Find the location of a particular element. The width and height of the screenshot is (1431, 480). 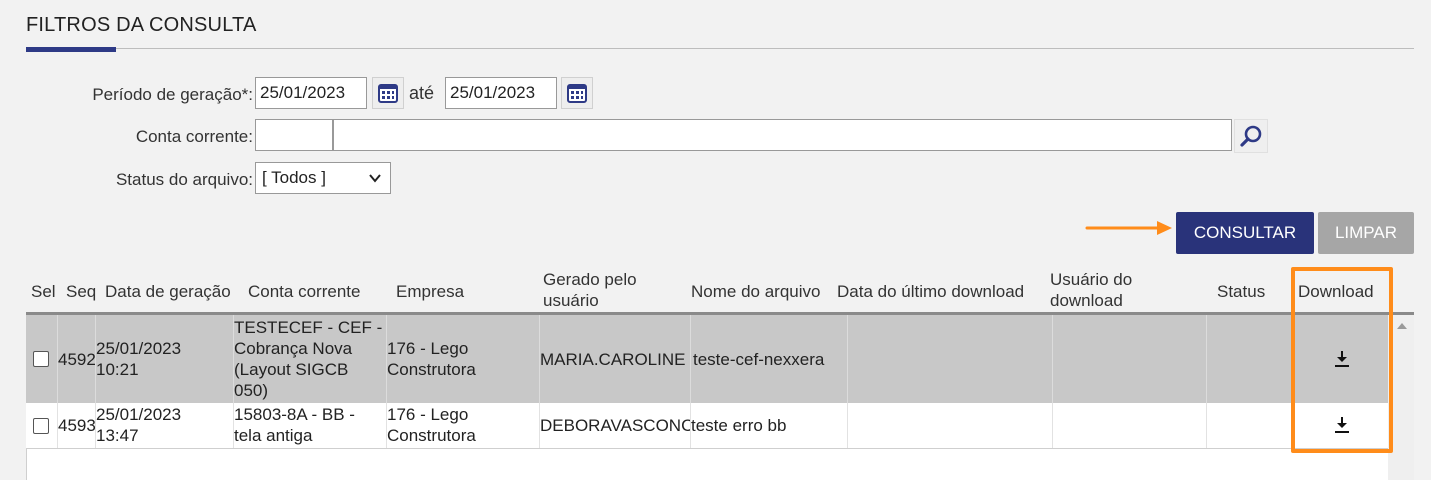

periodo-label: Período de geração*: is located at coordinates (172, 94).